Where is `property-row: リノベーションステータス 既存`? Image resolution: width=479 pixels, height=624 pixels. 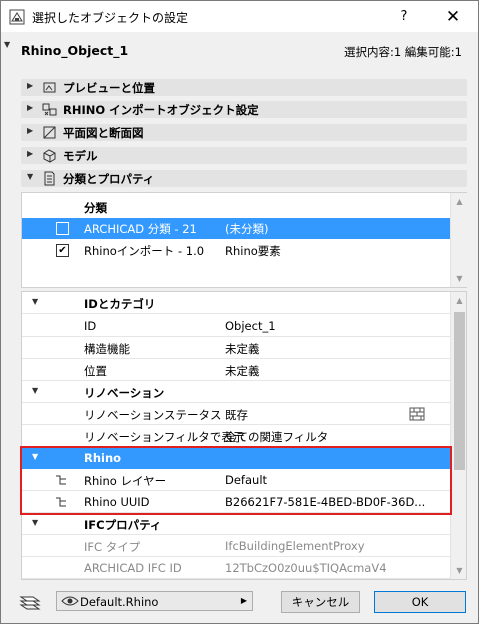
property-row: リノベーションステータス 既存 is located at coordinates (236, 414).